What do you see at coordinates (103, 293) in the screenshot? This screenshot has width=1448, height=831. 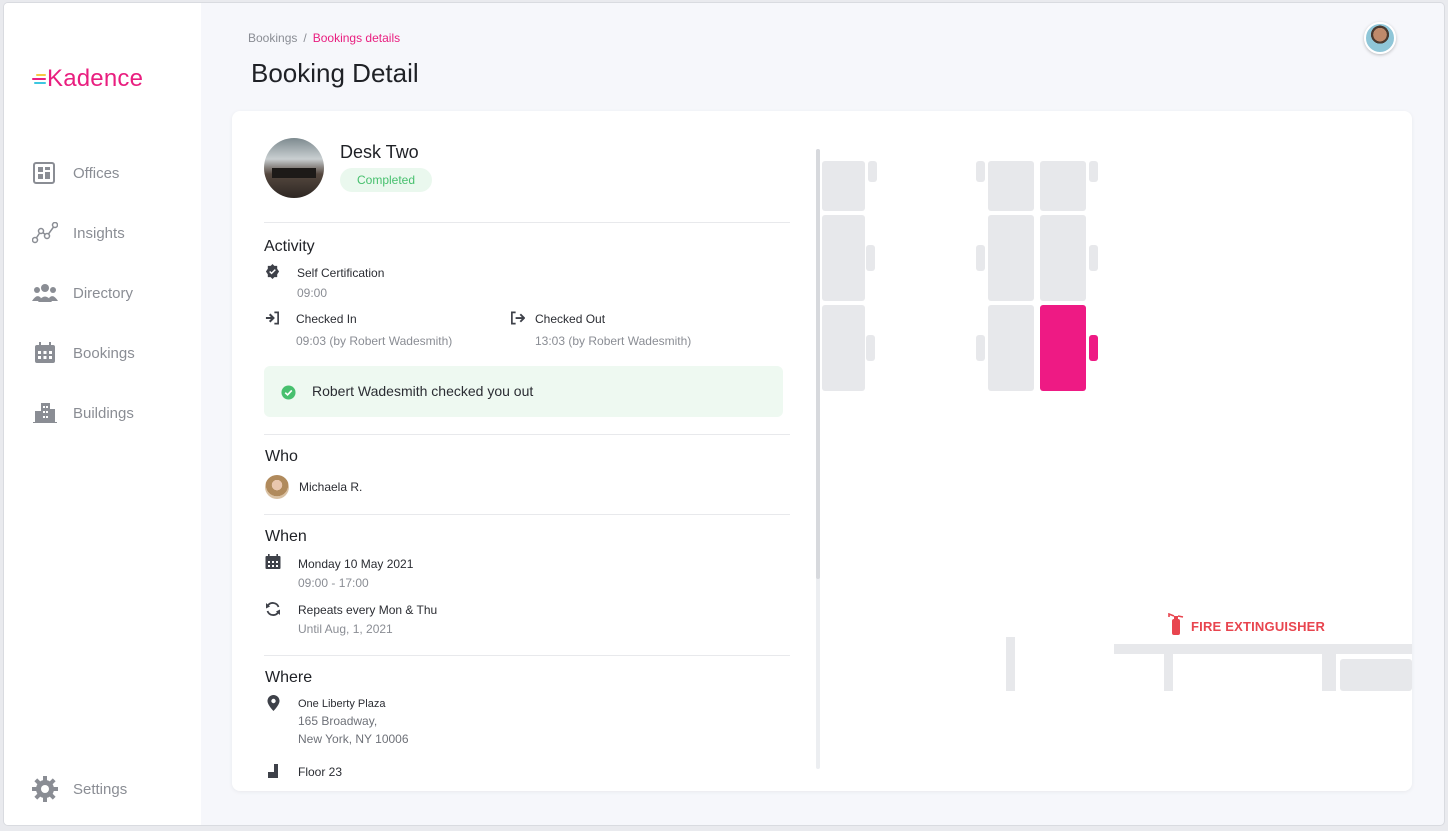 I see `sidebar-item-label: Directory` at bounding box center [103, 293].